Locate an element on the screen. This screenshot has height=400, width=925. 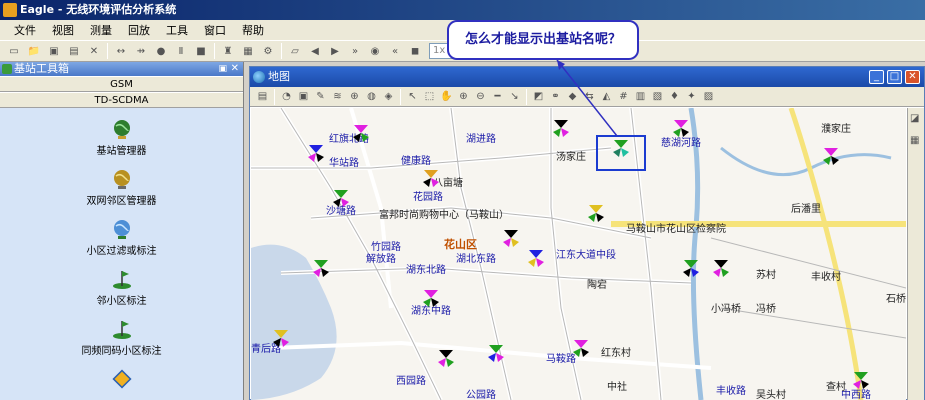
menu-tools: 工具 is located at coordinates (177, 30).